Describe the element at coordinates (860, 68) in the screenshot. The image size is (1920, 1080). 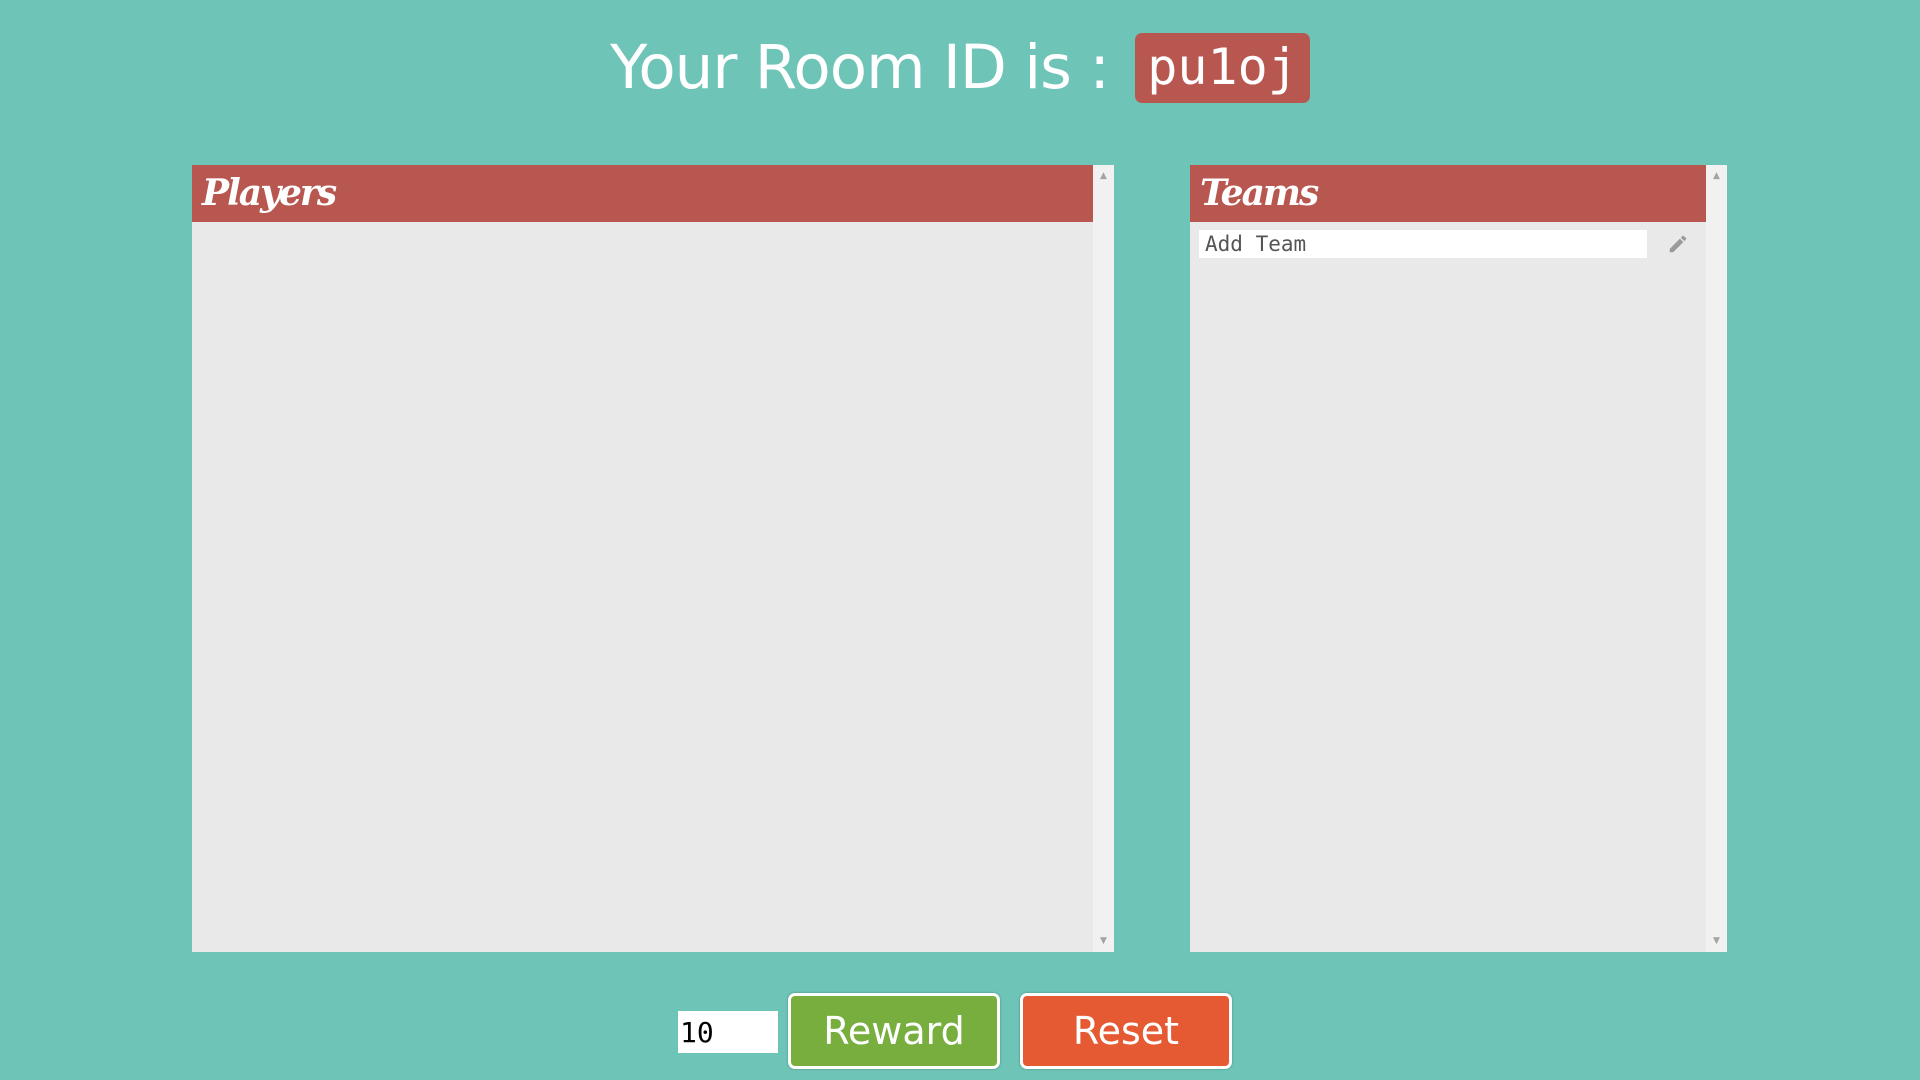
I see `room-id-label: Your Room ID is :` at that location.